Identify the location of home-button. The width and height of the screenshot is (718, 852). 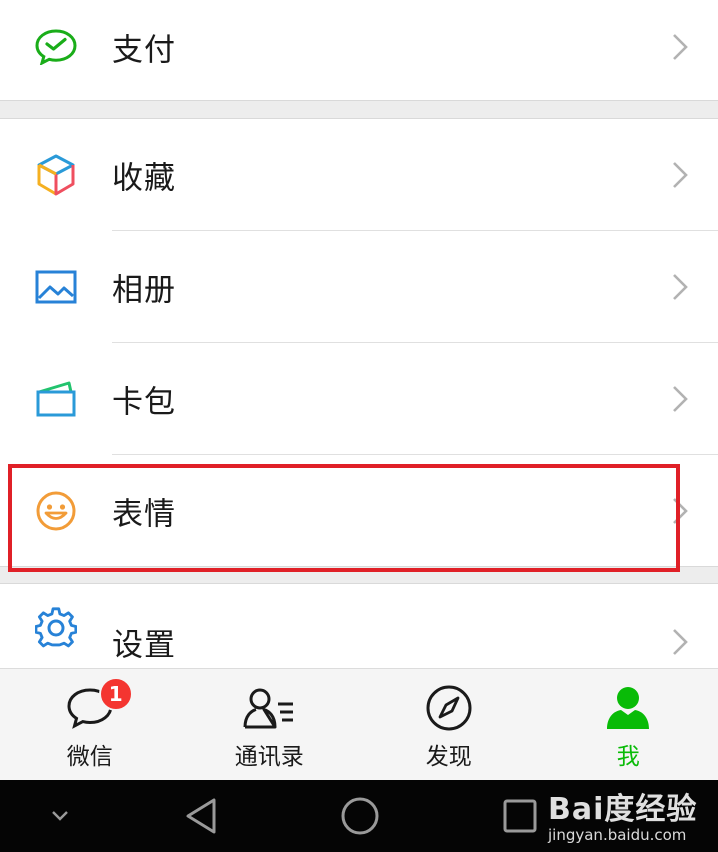
(360, 816).